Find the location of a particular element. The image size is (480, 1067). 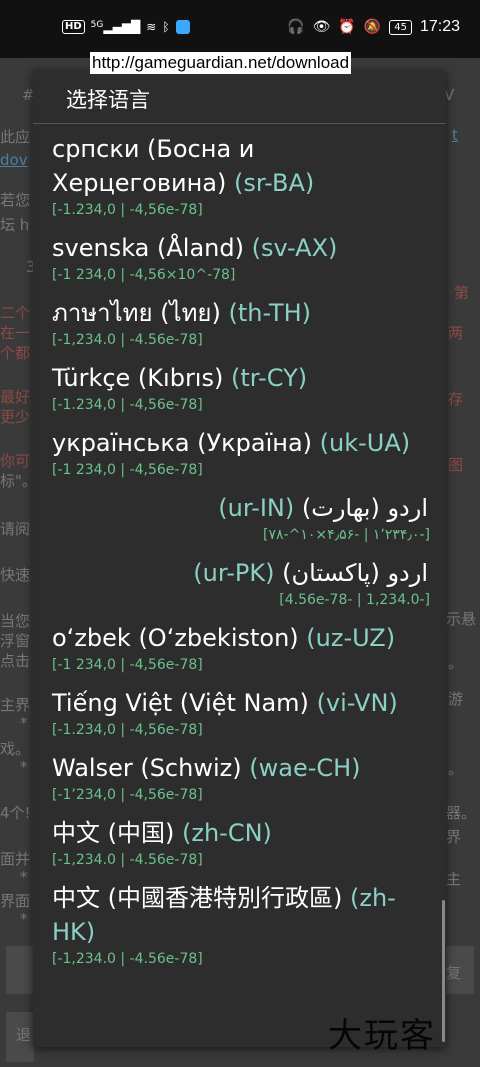

language-label: 中文 (中国) (zh-CN) is located at coordinates (241, 833).